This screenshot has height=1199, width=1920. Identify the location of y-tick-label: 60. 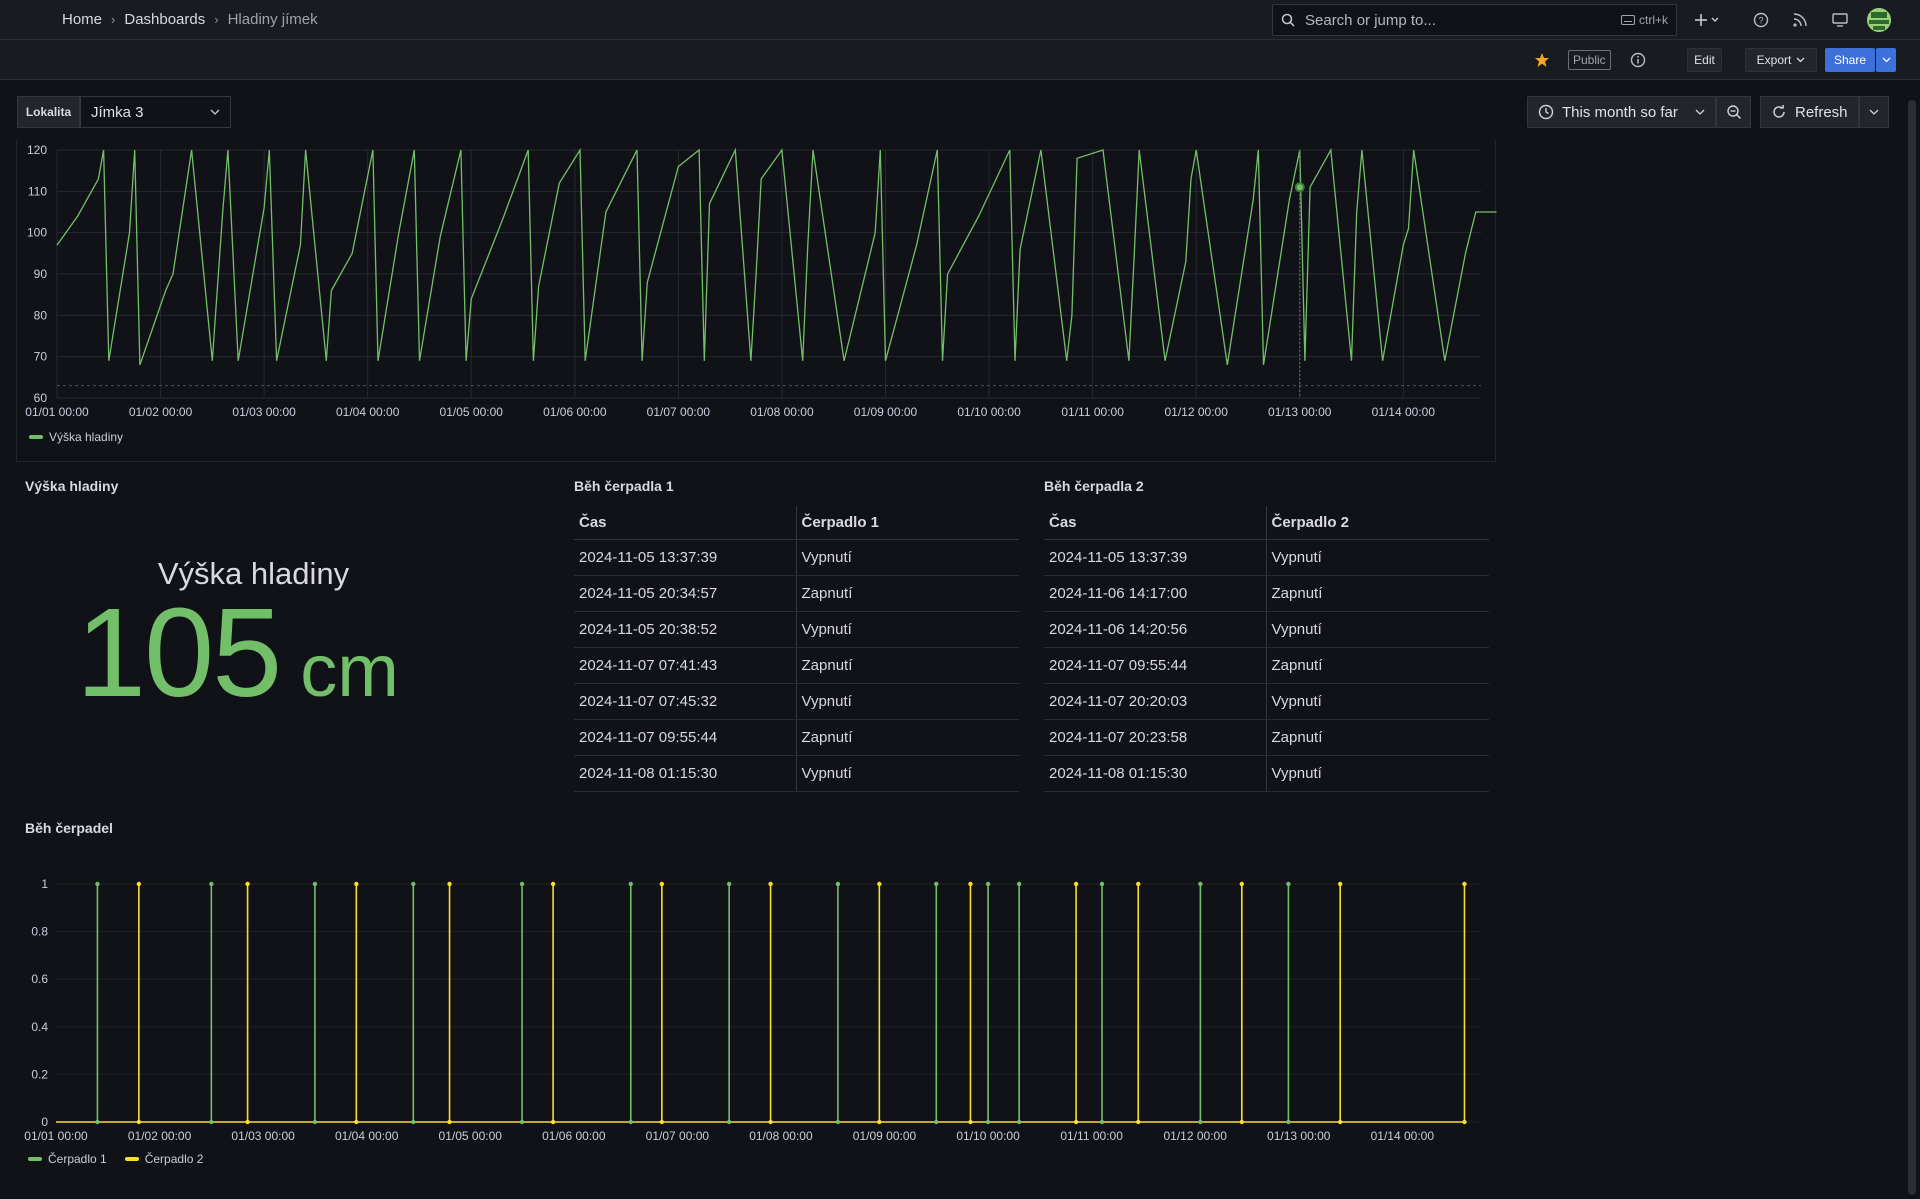
(41, 398).